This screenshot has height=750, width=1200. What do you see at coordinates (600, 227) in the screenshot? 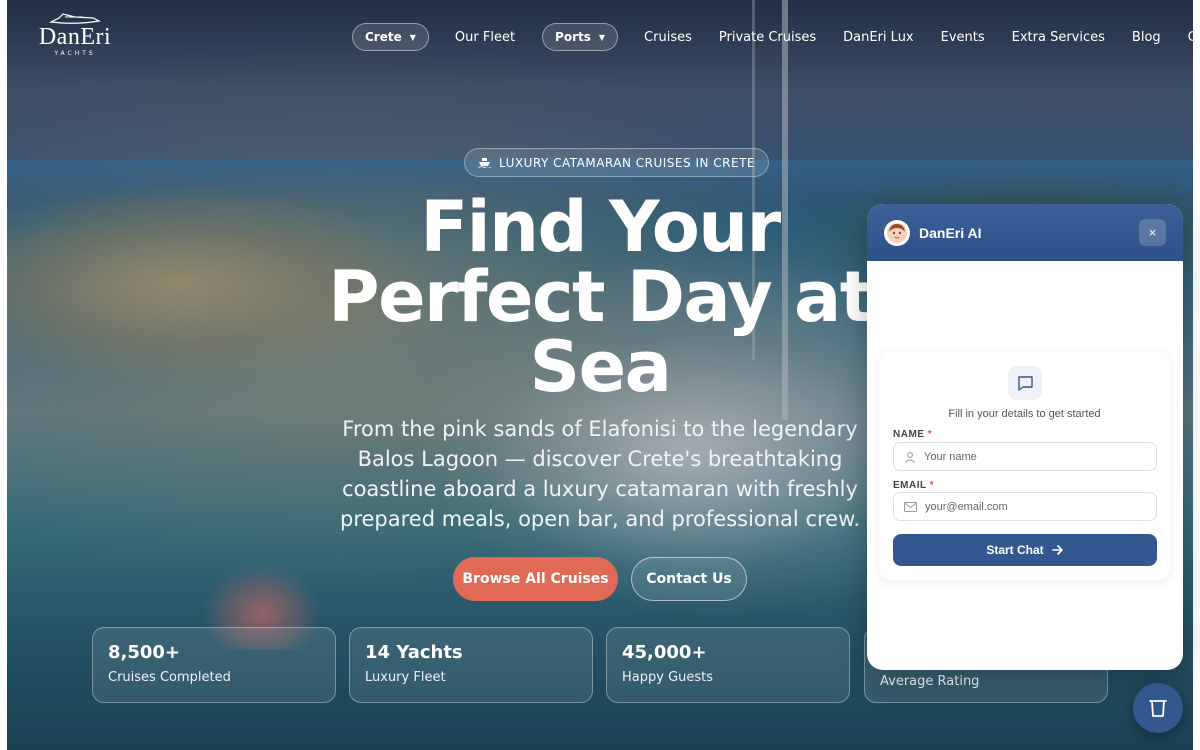
I see `hero-title-line1: Find Your` at bounding box center [600, 227].